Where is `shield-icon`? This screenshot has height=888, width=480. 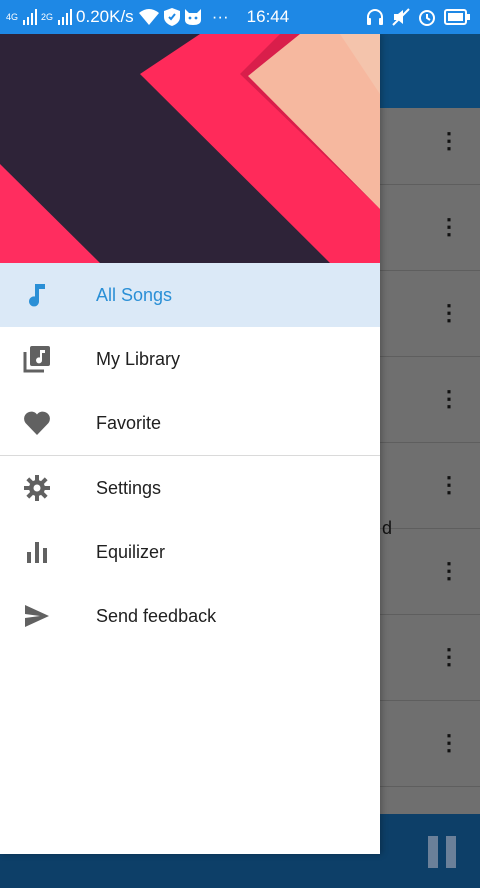
shield-icon is located at coordinates (171, 17).